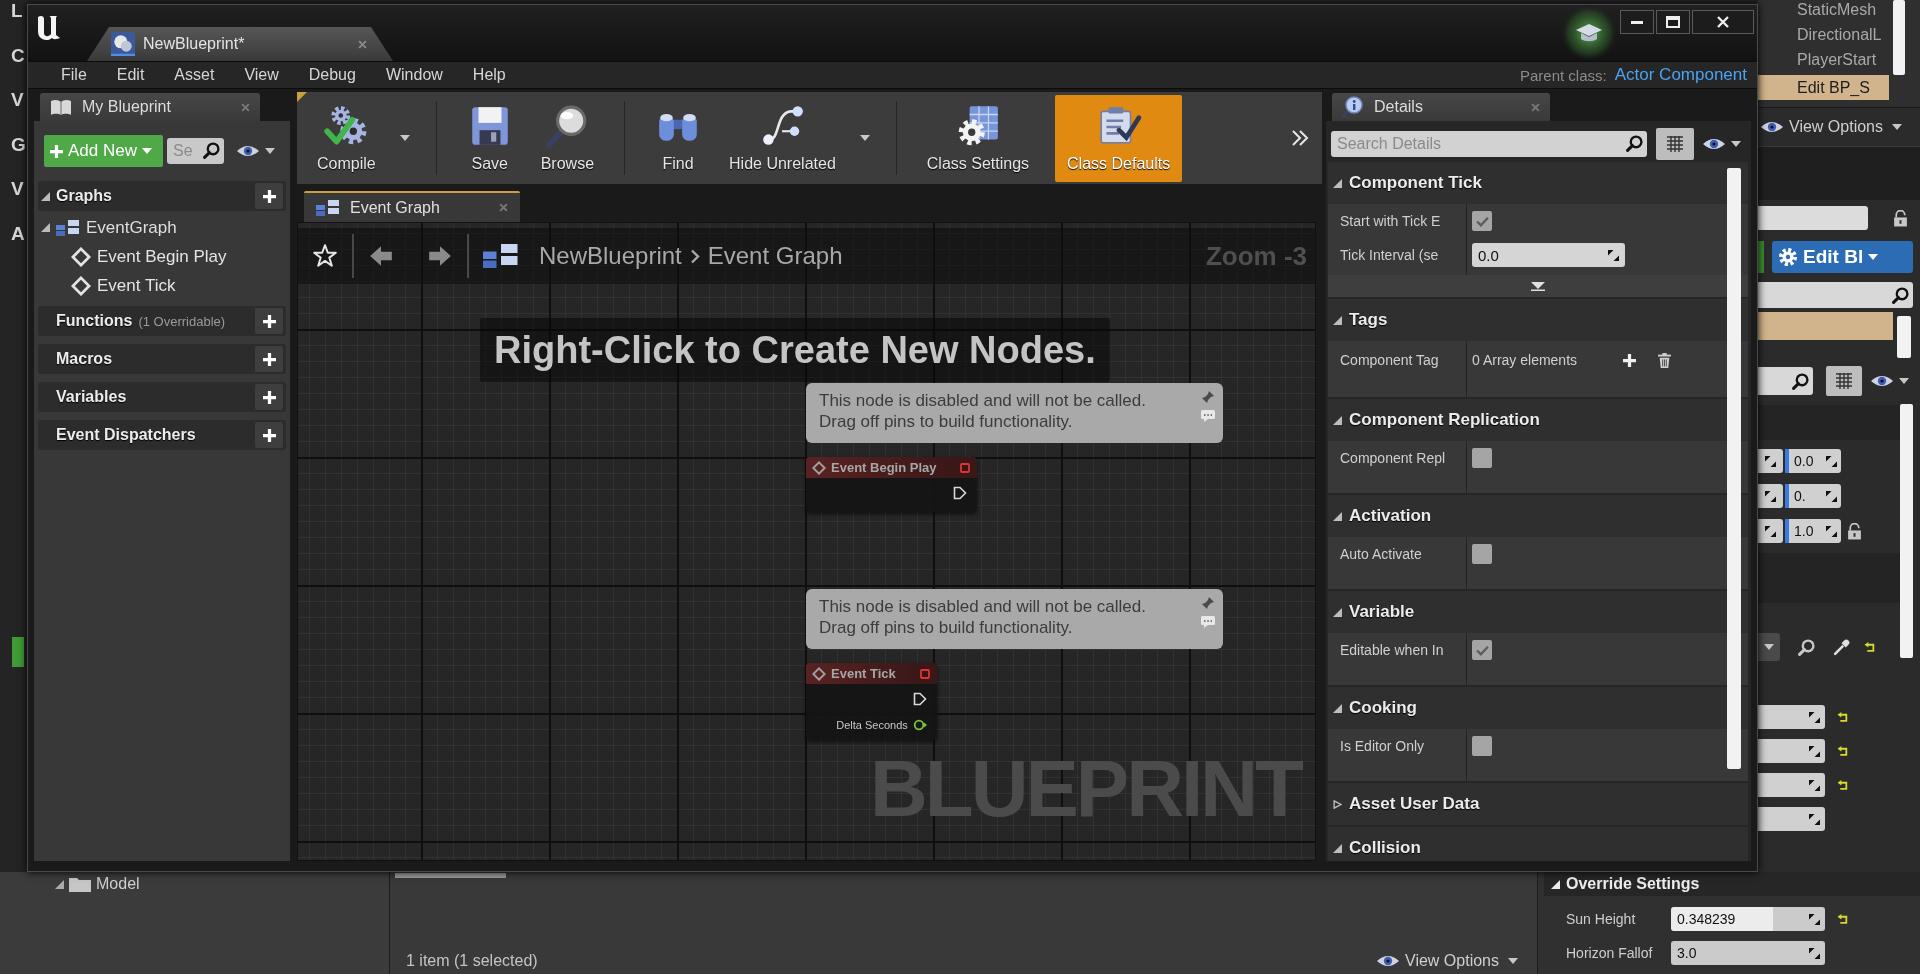 The width and height of the screenshot is (1920, 974). I want to click on view-options-button: View Options, so click(1839, 127).